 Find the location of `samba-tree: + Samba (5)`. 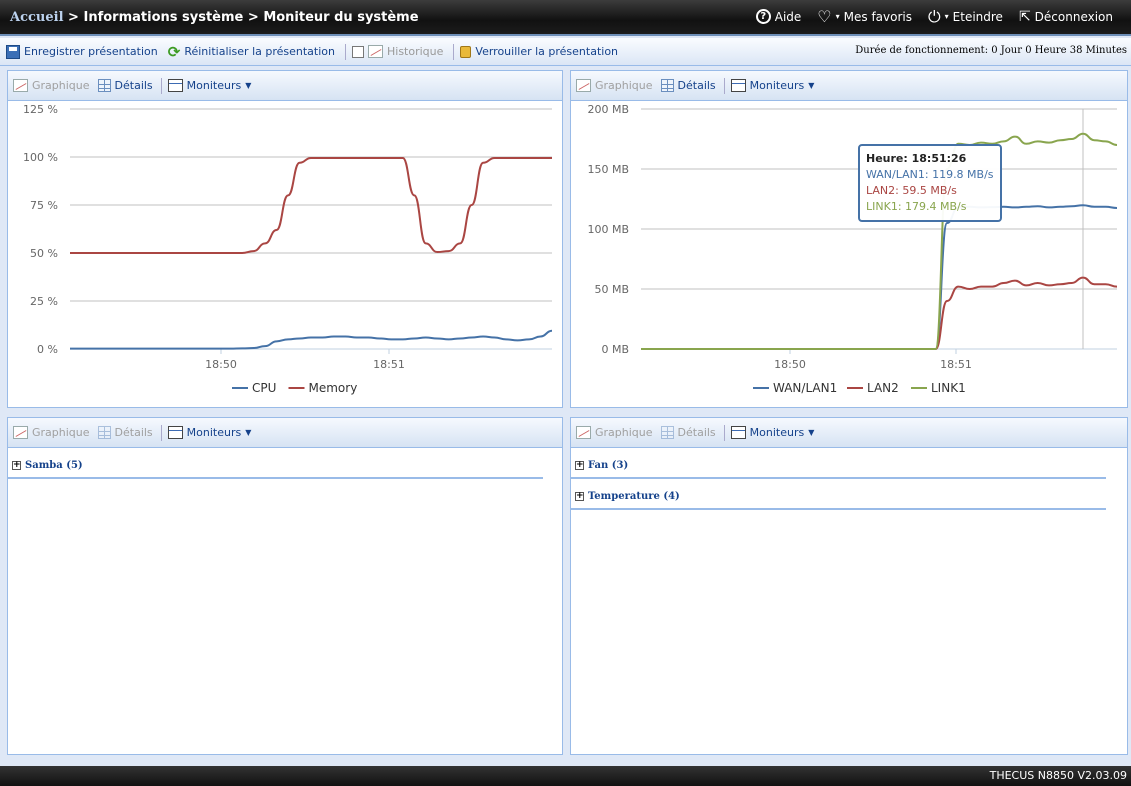

samba-tree: + Samba (5) is located at coordinates (285, 463).